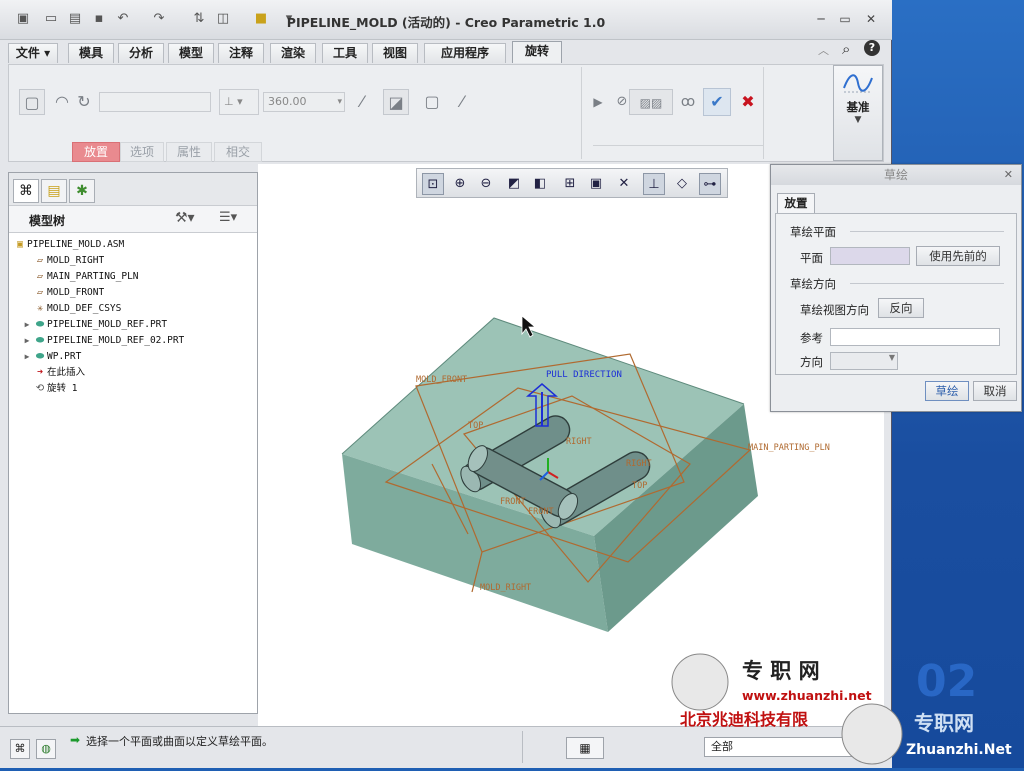 This screenshot has width=1024, height=771. Describe the element at coordinates (811, 258) in the screenshot. I see `plane-label: 平面` at that location.